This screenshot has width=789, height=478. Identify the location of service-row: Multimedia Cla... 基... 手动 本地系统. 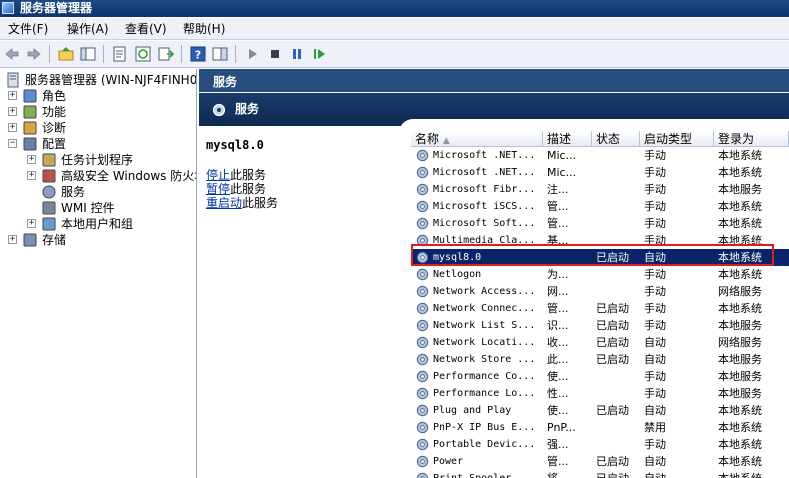
(600, 240).